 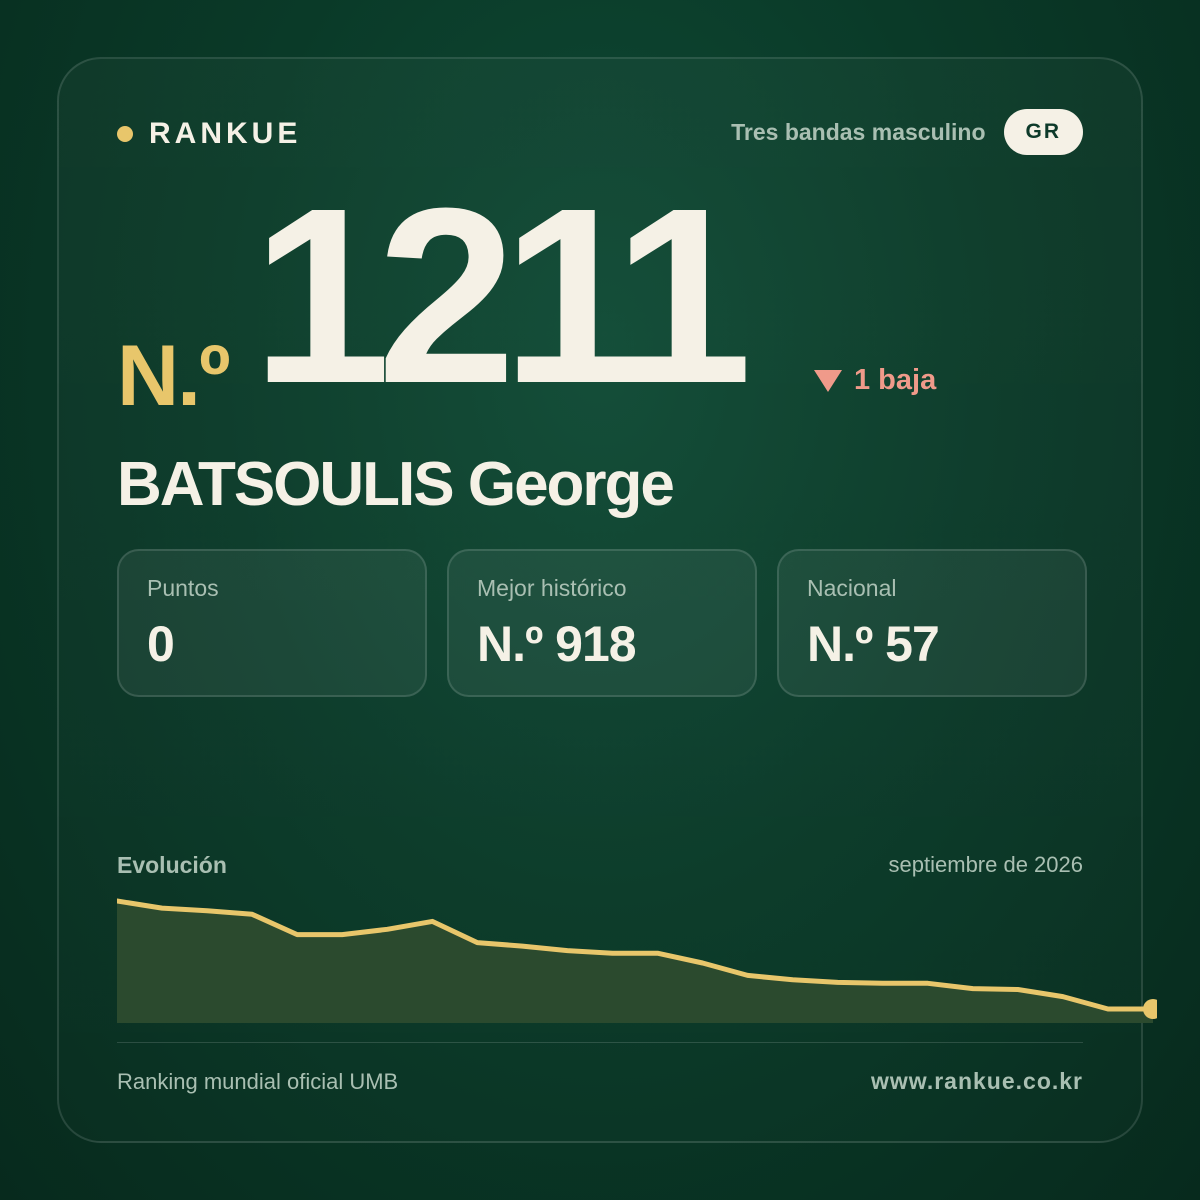 I want to click on stat-card-national: Nacional N.º 57, so click(x=932, y=623).